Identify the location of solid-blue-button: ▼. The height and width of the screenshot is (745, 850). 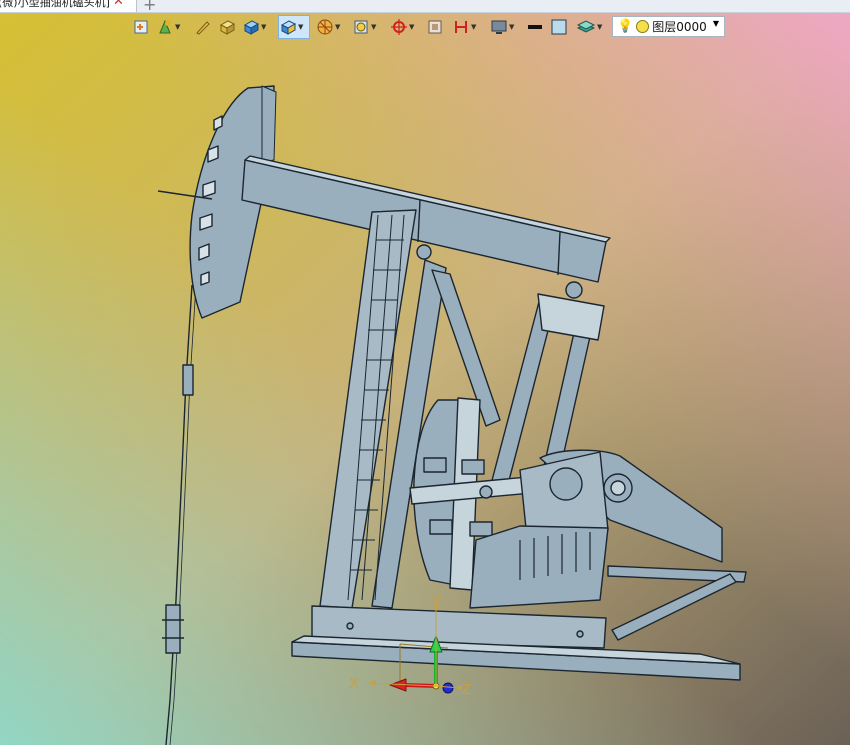
(254, 27).